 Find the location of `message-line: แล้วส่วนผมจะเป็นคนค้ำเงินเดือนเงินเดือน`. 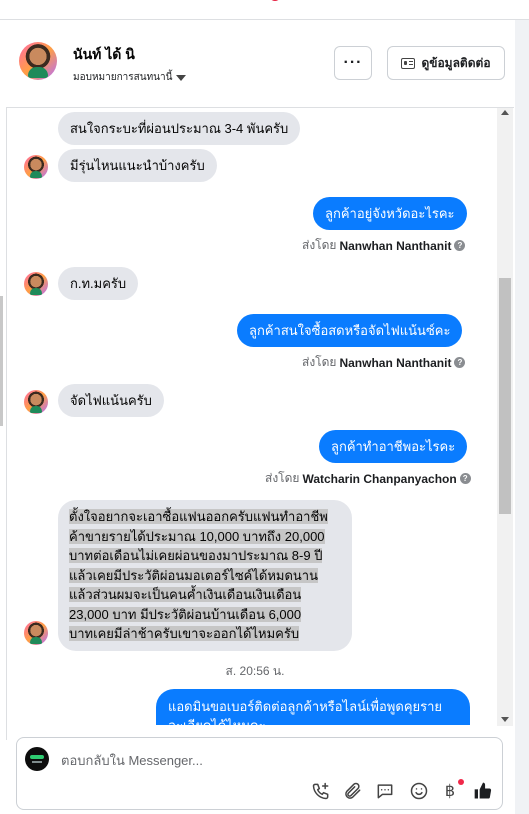

message-line: แล้วส่วนผมจะเป็นคนค้ำเงินเดือนเงินเดือน is located at coordinates (185, 594).